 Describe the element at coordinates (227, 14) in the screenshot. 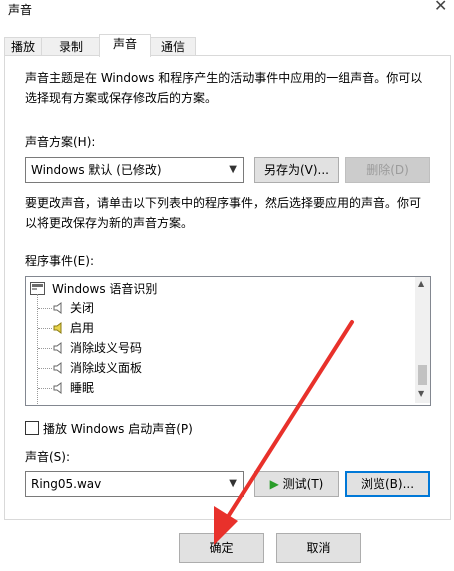

I see `title-bar: 声音 ✕` at that location.